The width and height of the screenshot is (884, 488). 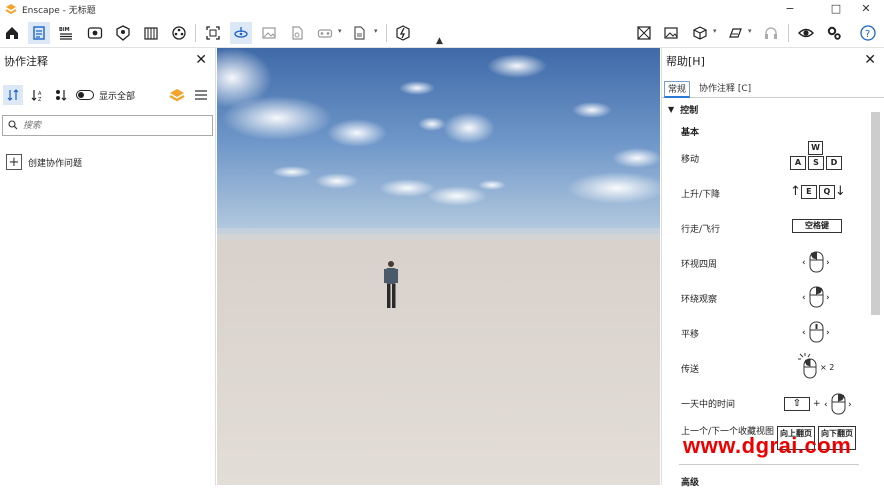 What do you see at coordinates (708, 405) in the screenshot?
I see `help-row-label: 一天中的时间` at bounding box center [708, 405].